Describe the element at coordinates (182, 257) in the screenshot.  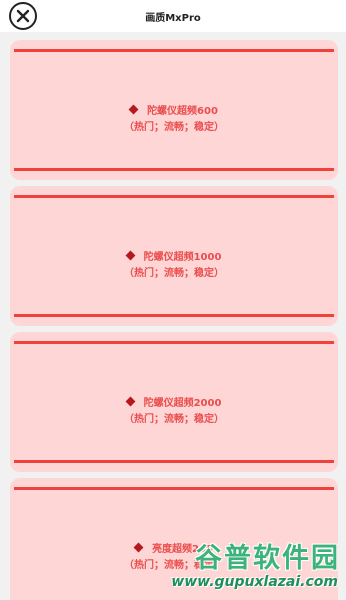
I see `option-label: 陀螺仪超频1000` at that location.